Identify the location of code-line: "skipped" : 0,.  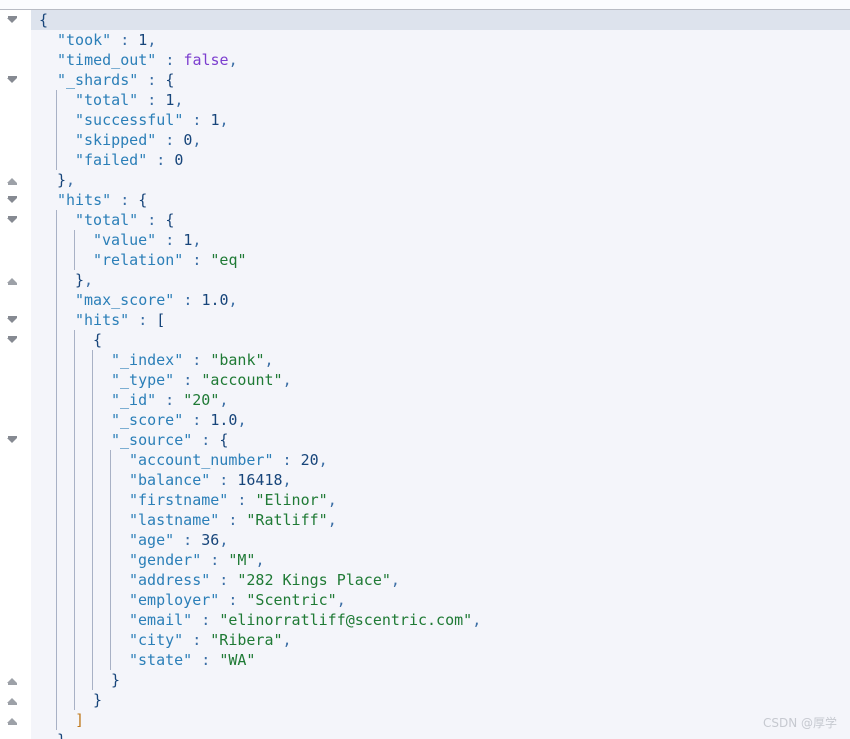
(425, 140).